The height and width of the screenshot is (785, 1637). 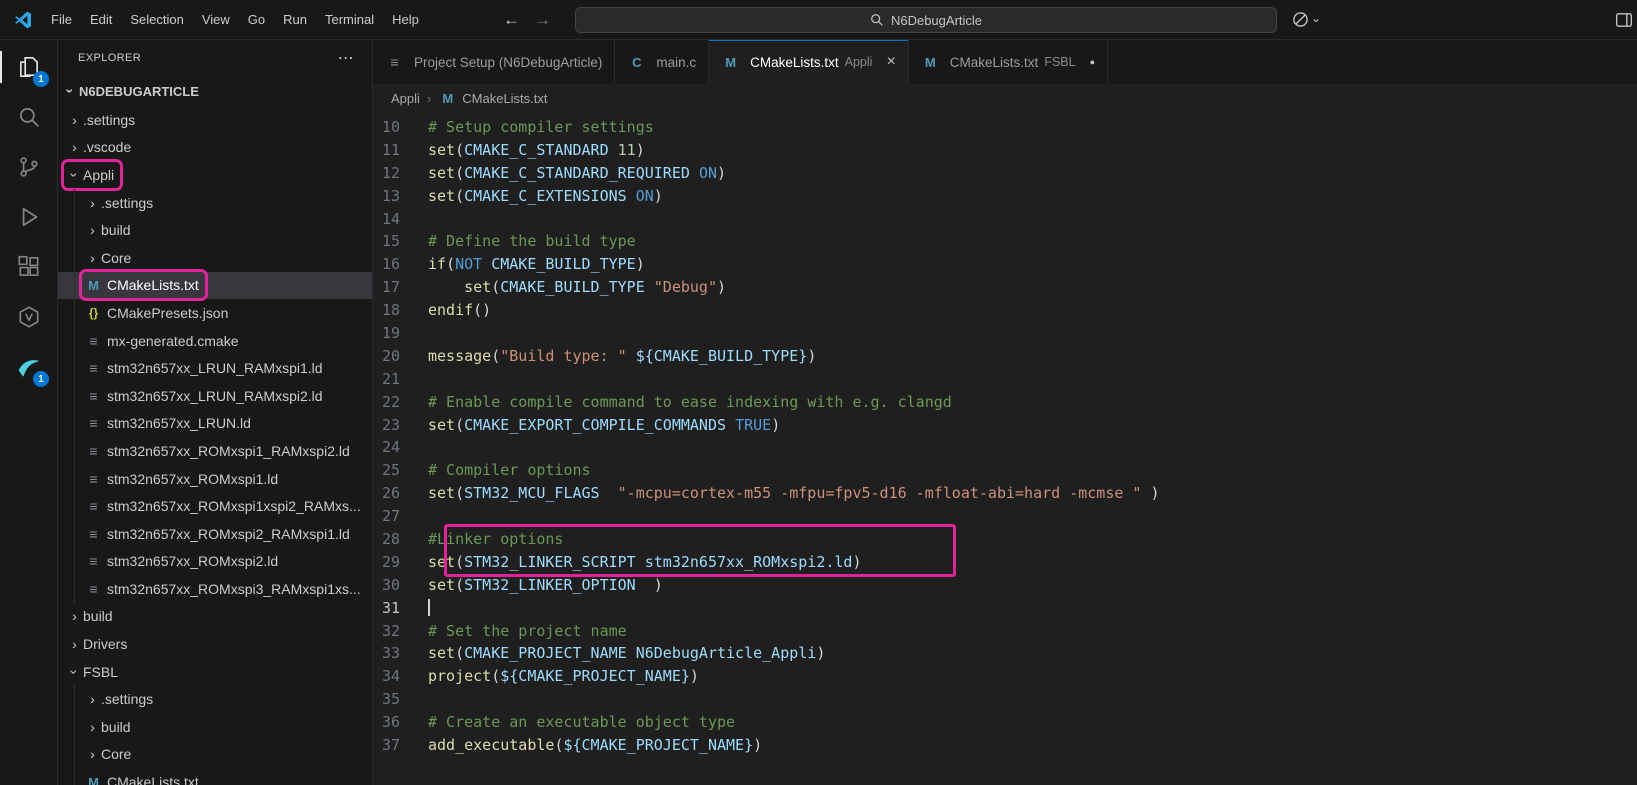 I want to click on tree-item-stm32n657xx-lrun-ramxspi1-ld: ≡ stm32n657xx_LRUN_RAMxspi1.ld, so click(x=215, y=368).